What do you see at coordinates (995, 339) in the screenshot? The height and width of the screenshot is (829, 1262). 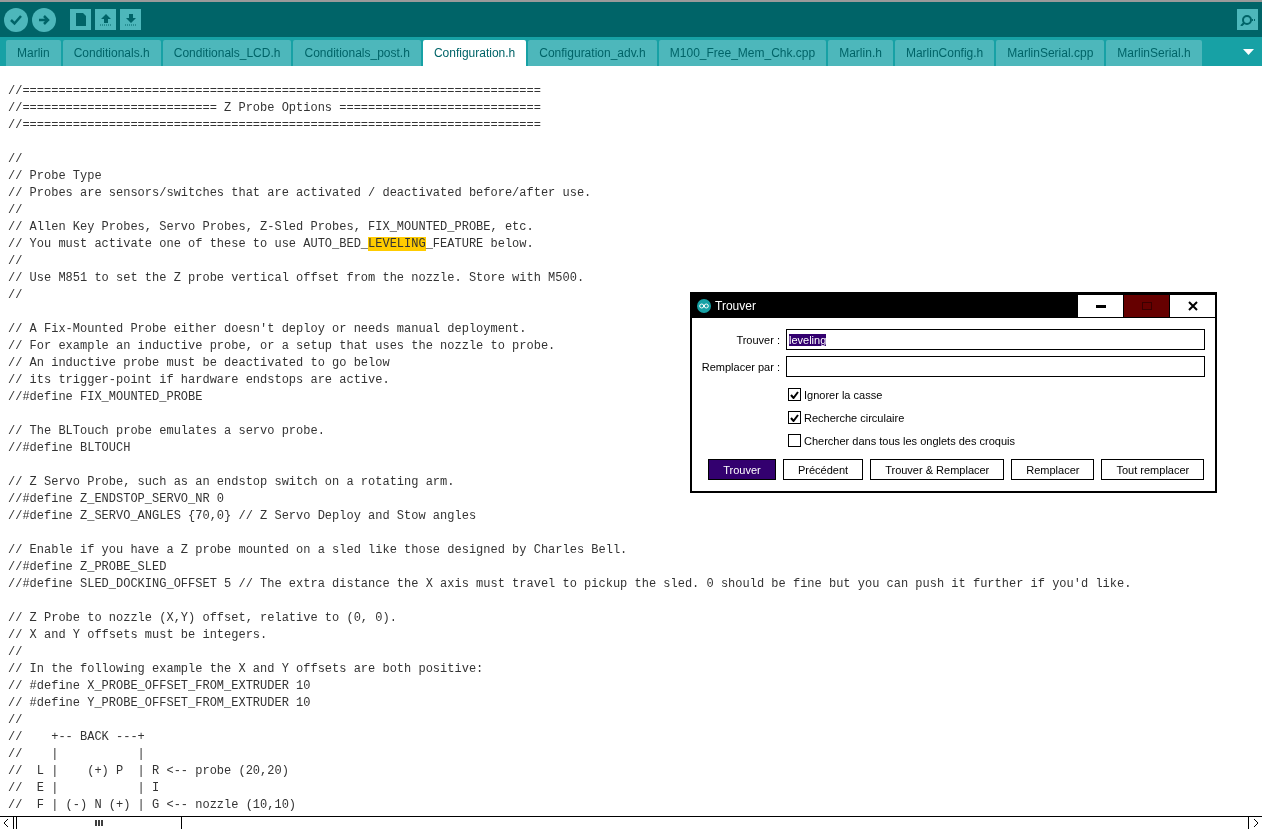 I see `text-field: leveling` at bounding box center [995, 339].